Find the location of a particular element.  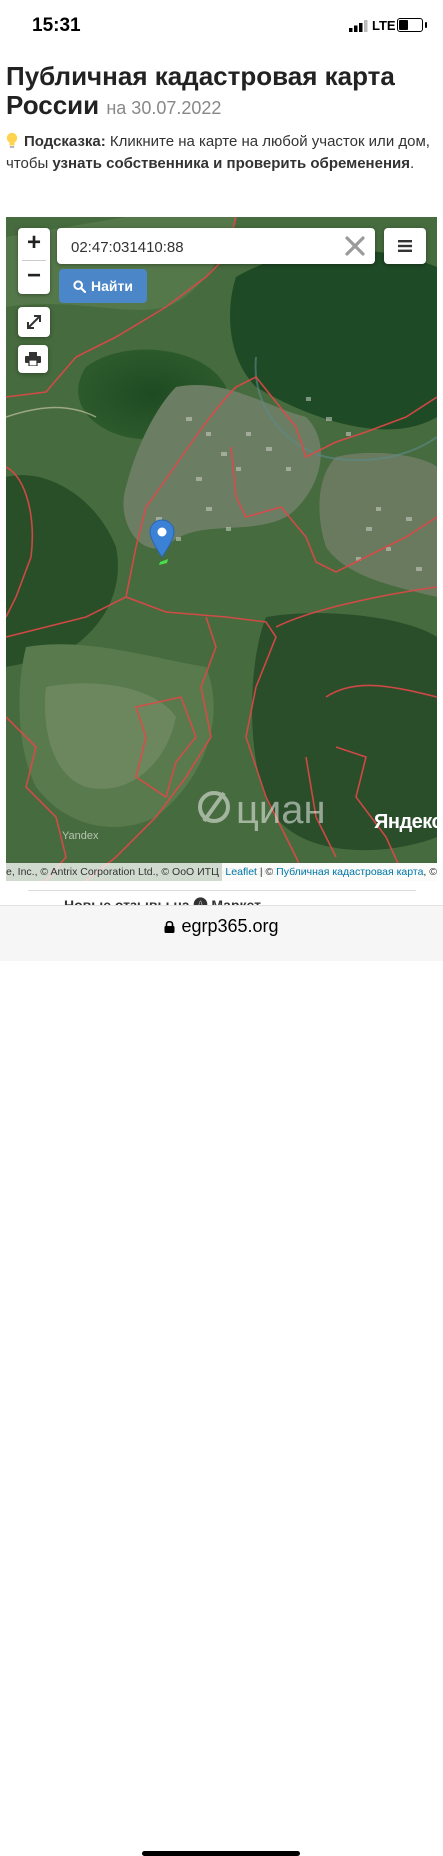

attribution-sep: | © is located at coordinates (266, 872).